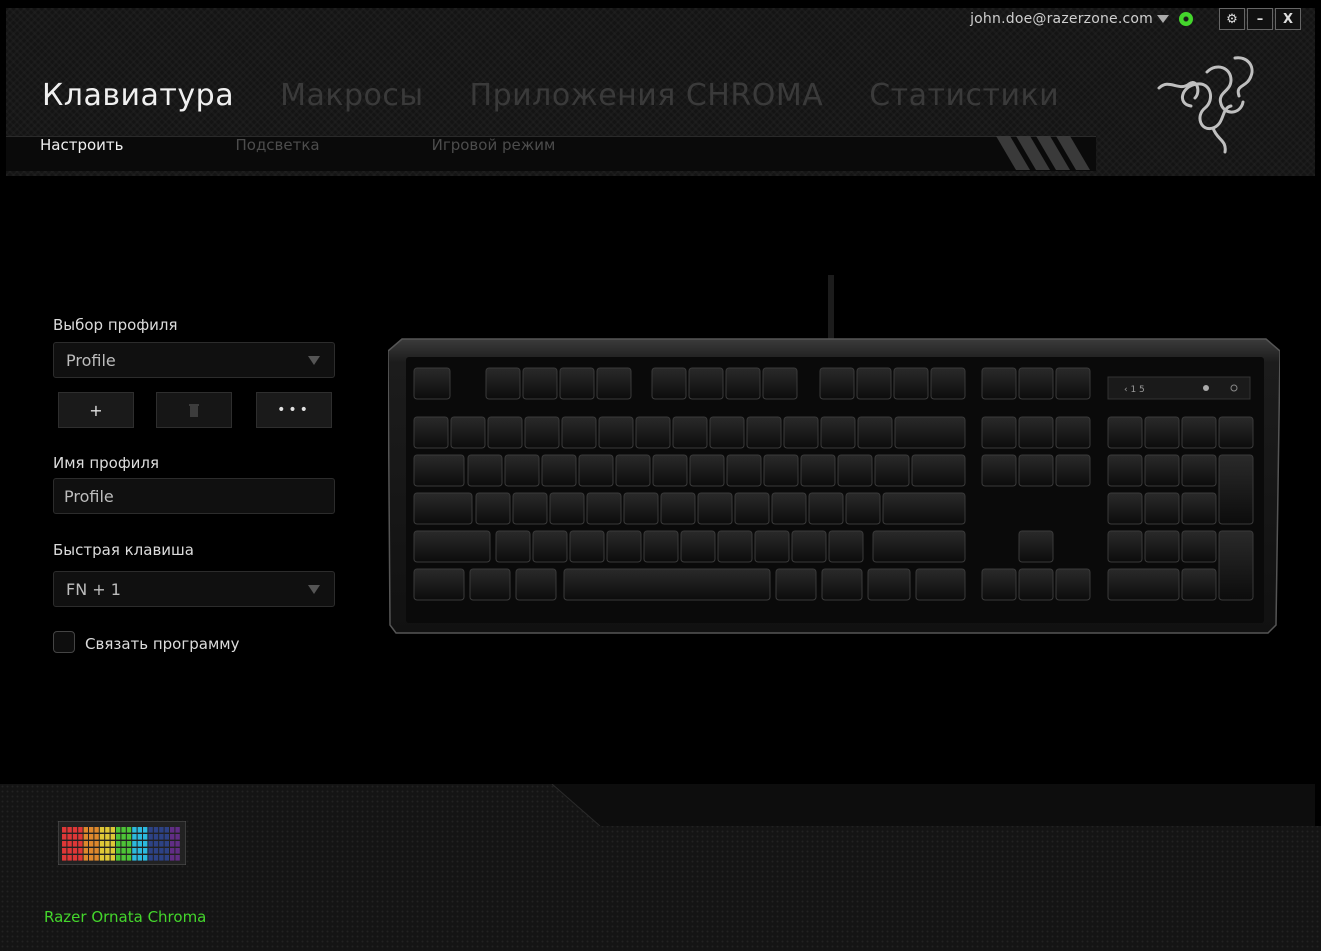 Image resolution: width=1321 pixels, height=951 pixels. I want to click on more-options-label: •••, so click(294, 410).